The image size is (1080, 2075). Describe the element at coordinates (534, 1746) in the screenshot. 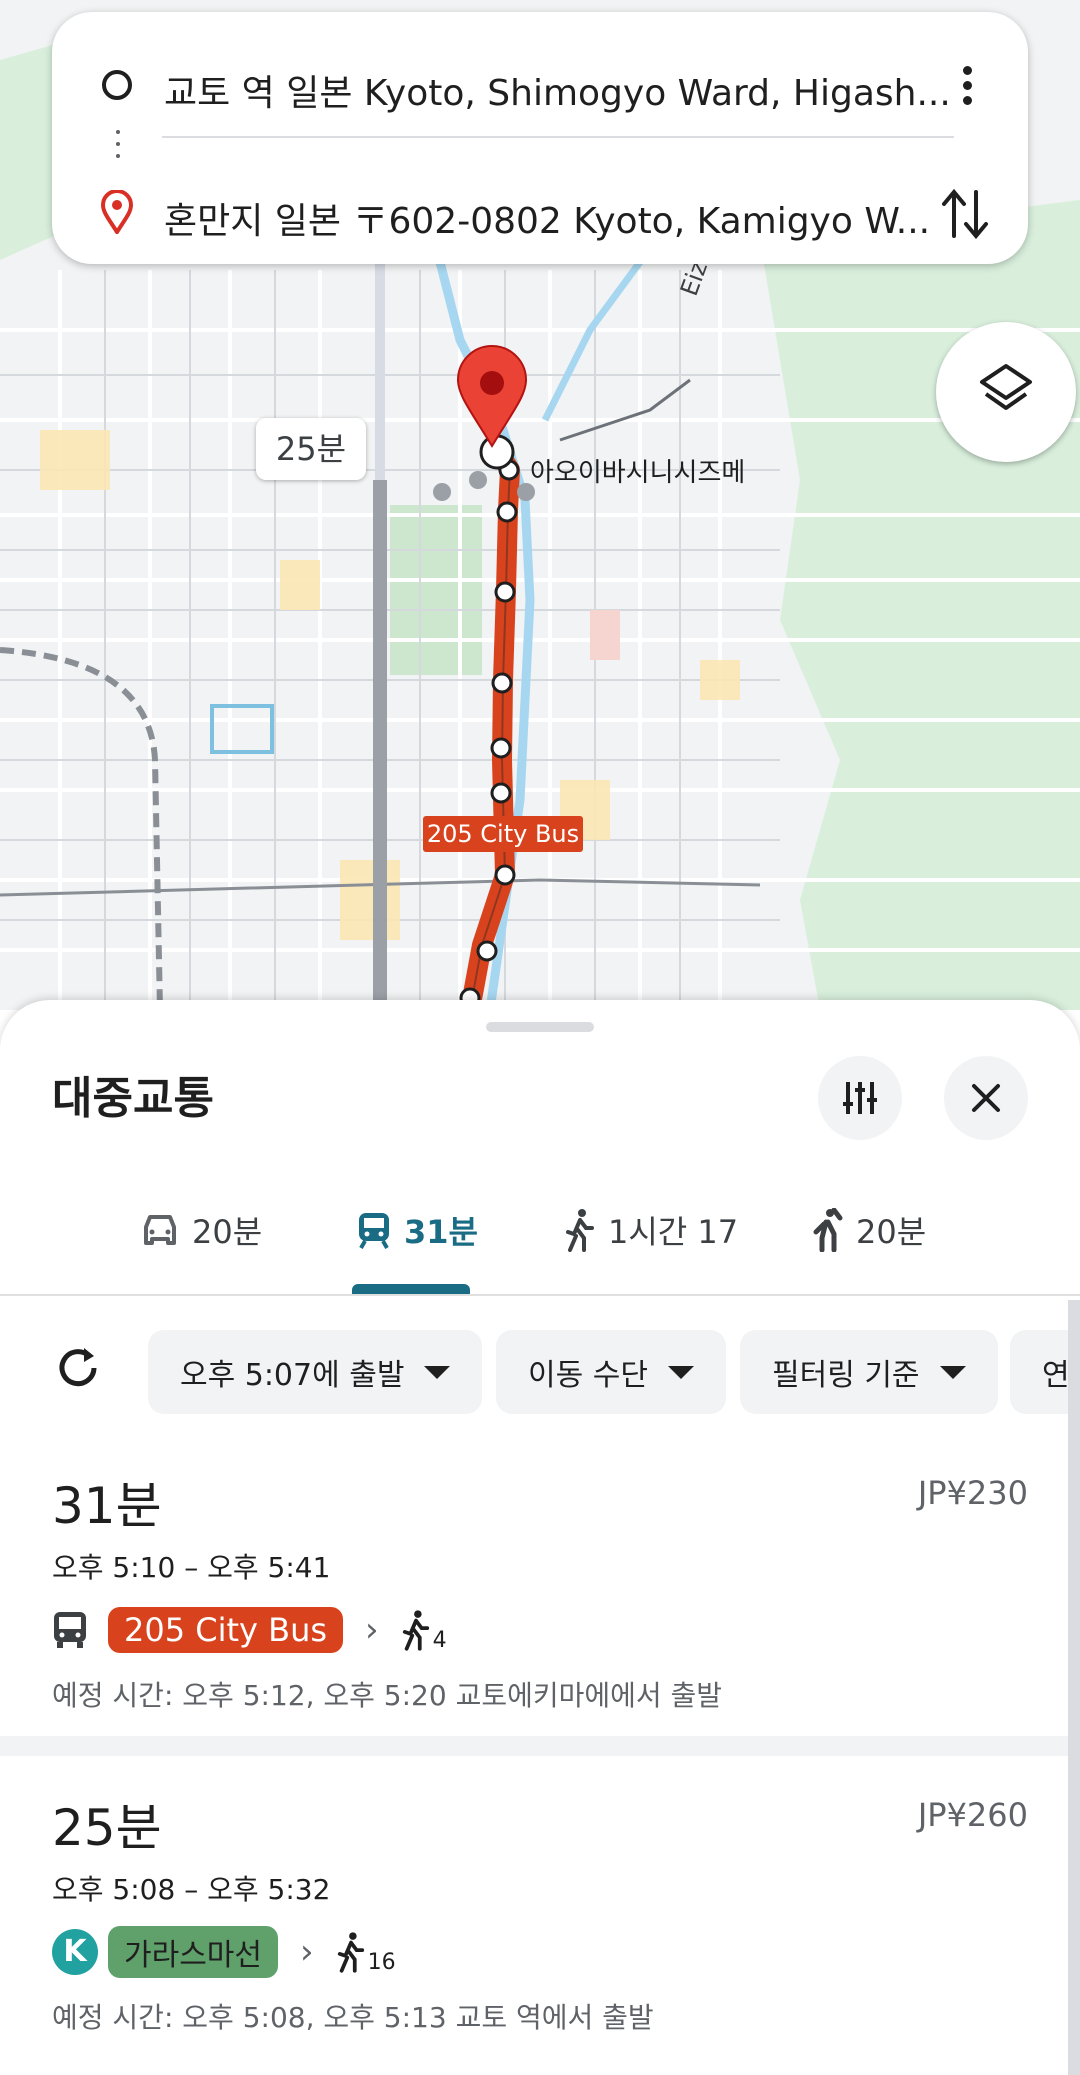

I see `route-separator` at that location.